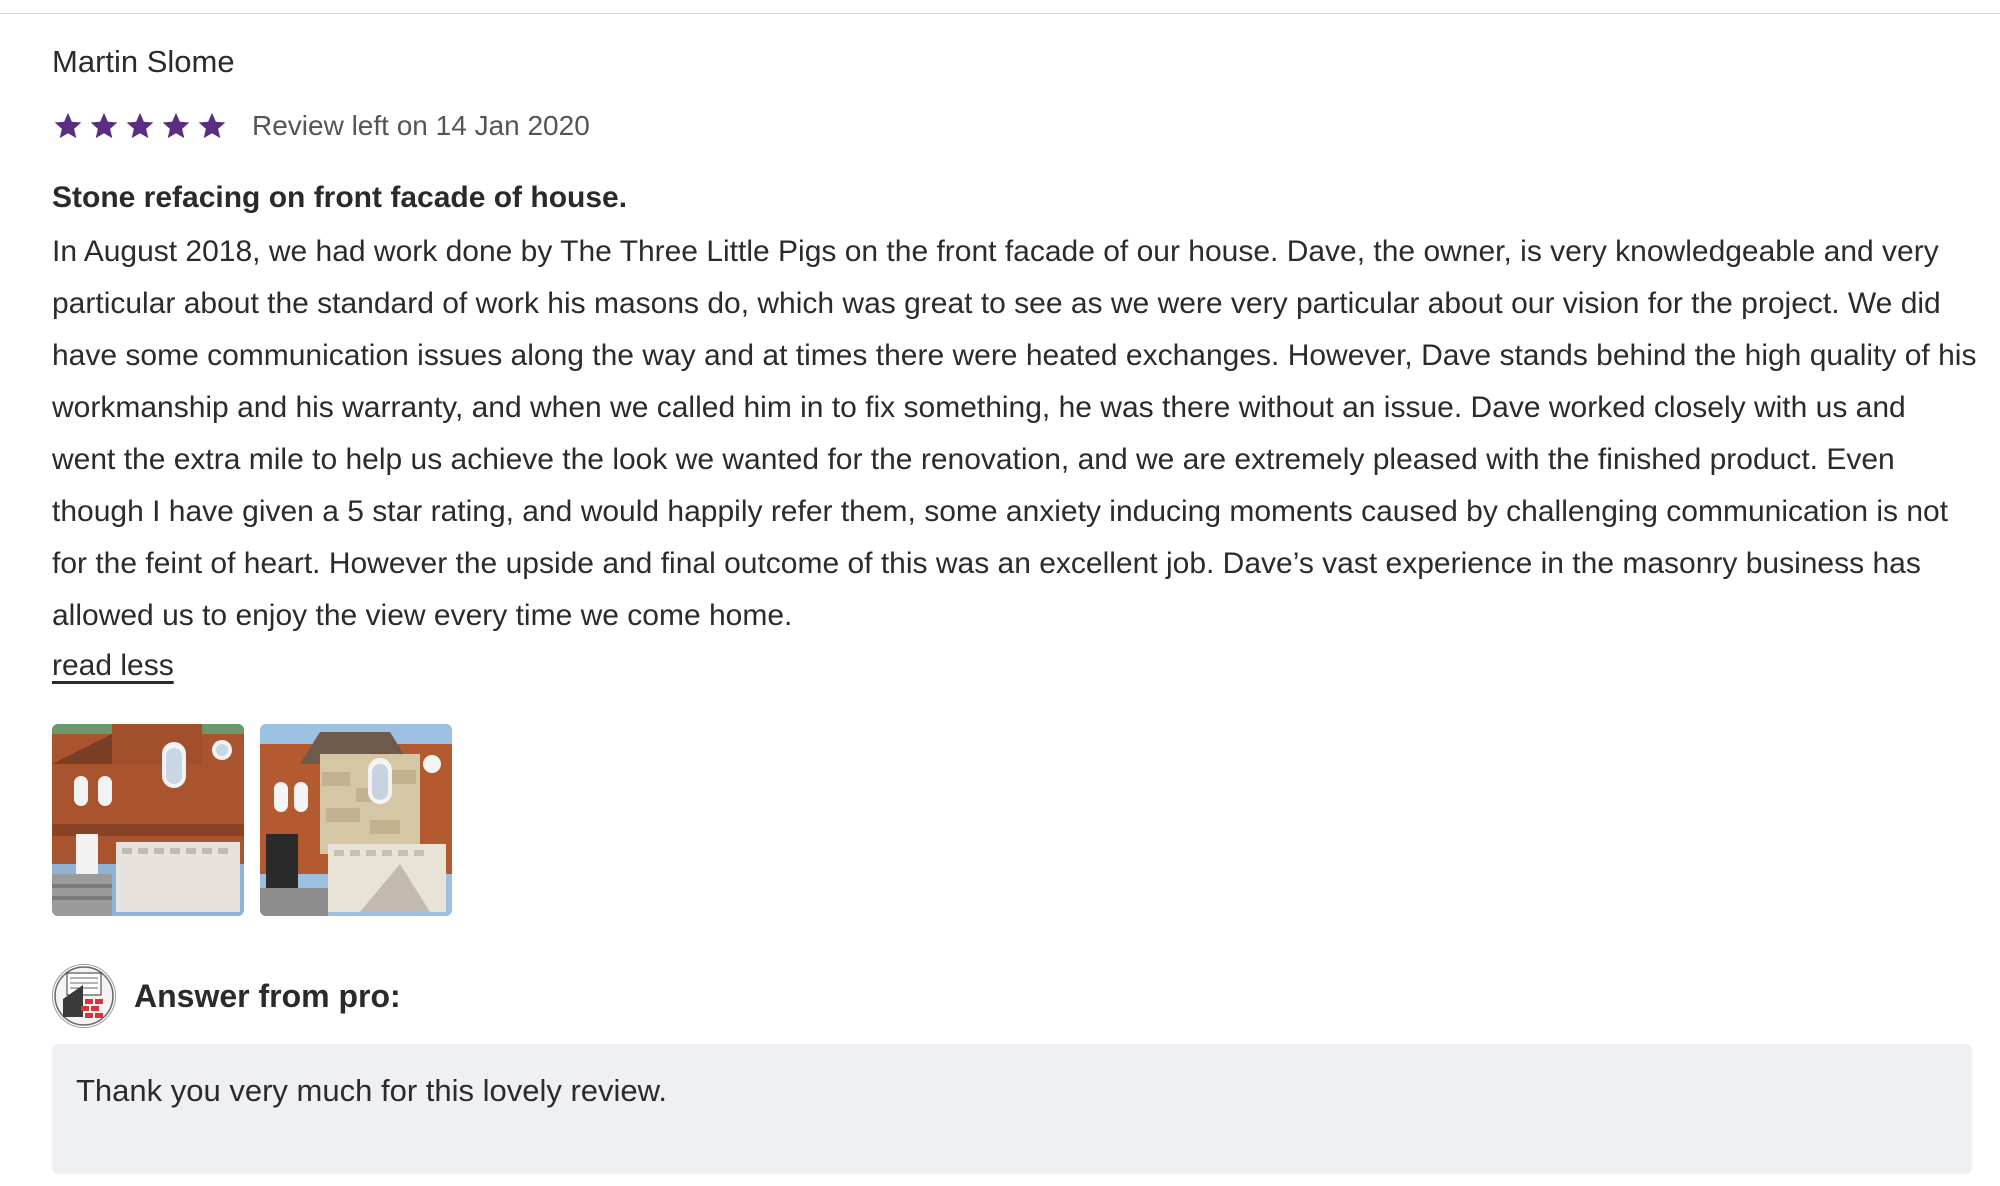 This screenshot has width=2000, height=1186. I want to click on review-title: Stone refacing on front facade of house., so click(340, 197).